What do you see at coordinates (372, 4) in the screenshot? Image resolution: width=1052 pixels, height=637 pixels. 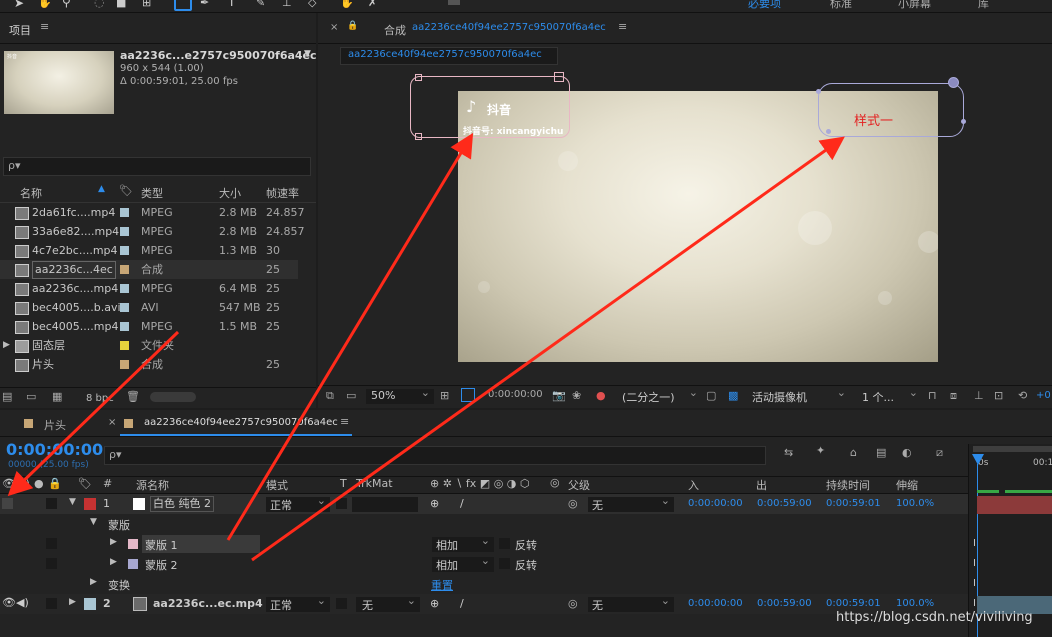 I see `puppet-tool-icon: ✗` at bounding box center [372, 4].